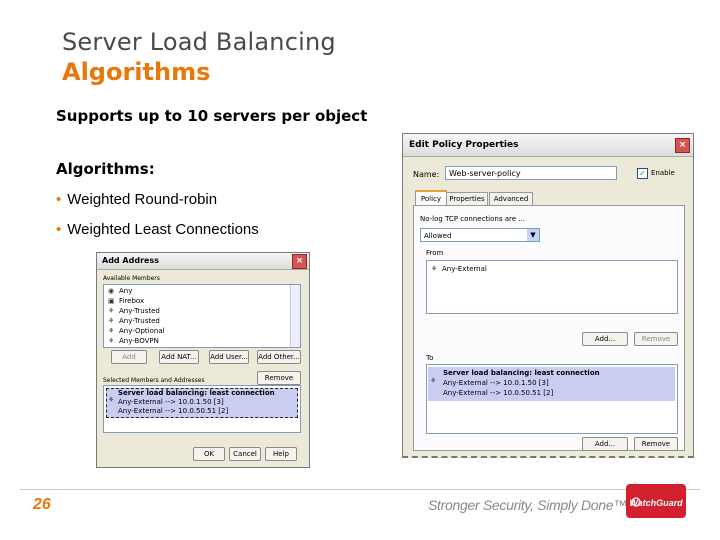 The image size is (720, 540). Describe the element at coordinates (163, 229) in the screenshot. I see `bullet-text: Weighted Least Connections` at that location.